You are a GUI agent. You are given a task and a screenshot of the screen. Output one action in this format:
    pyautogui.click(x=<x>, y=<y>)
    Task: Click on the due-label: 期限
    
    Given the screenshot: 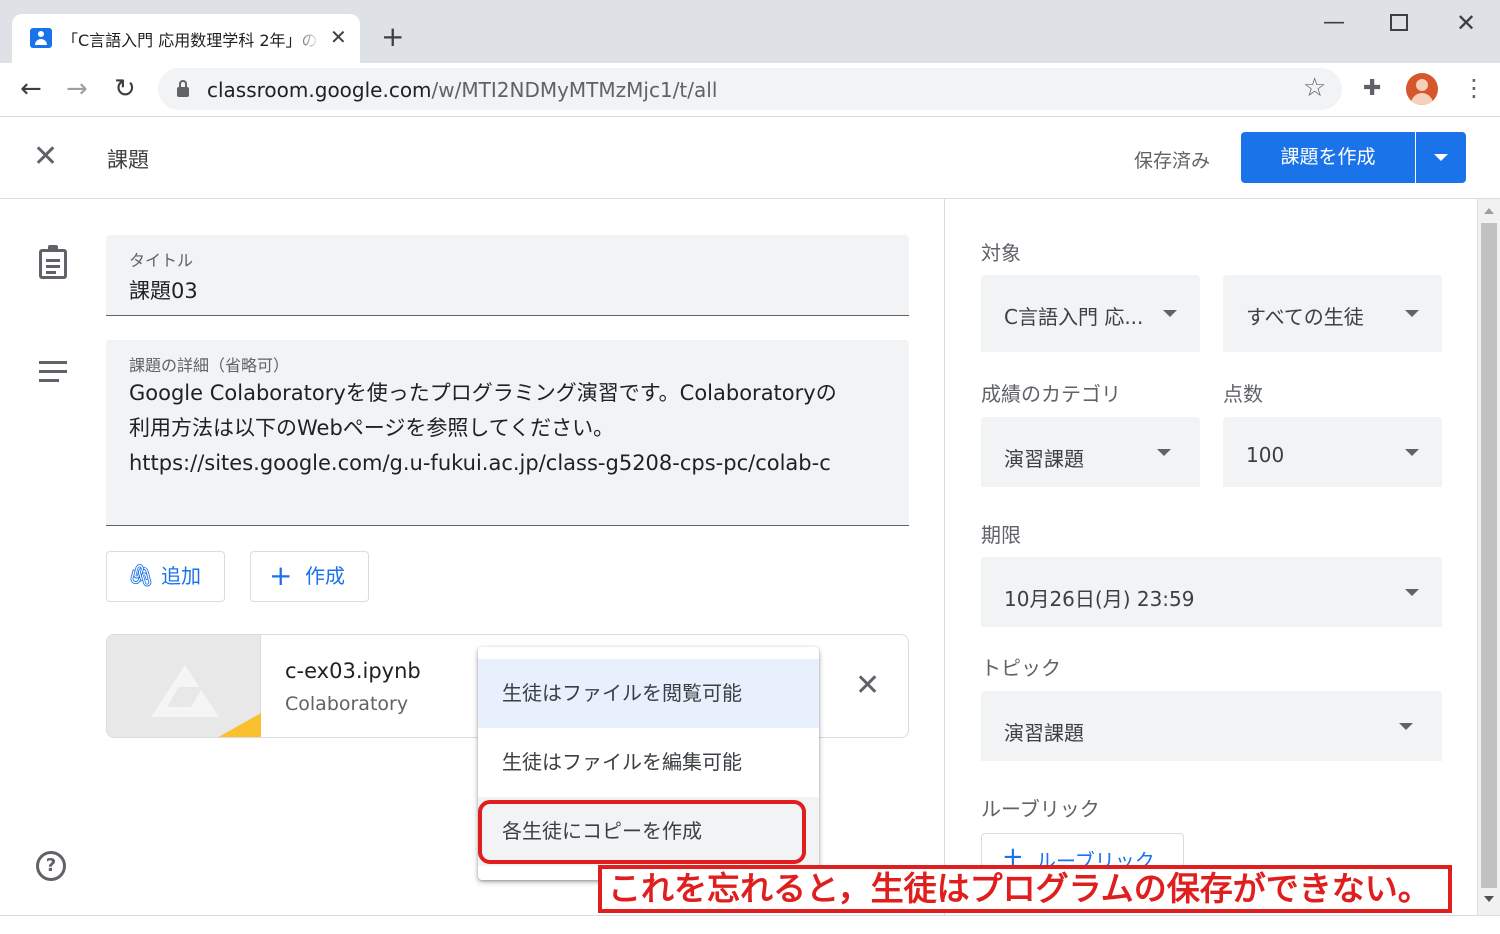 What is the action you would take?
    pyautogui.click(x=1001, y=535)
    